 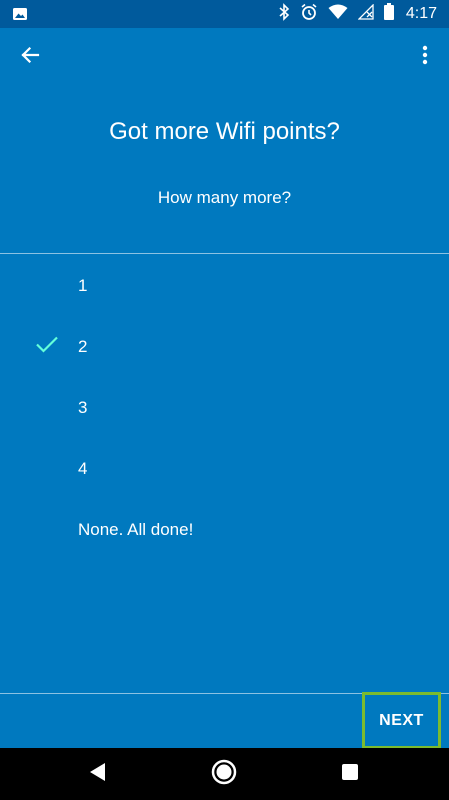 What do you see at coordinates (338, 14) in the screenshot?
I see `wifi-icon` at bounding box center [338, 14].